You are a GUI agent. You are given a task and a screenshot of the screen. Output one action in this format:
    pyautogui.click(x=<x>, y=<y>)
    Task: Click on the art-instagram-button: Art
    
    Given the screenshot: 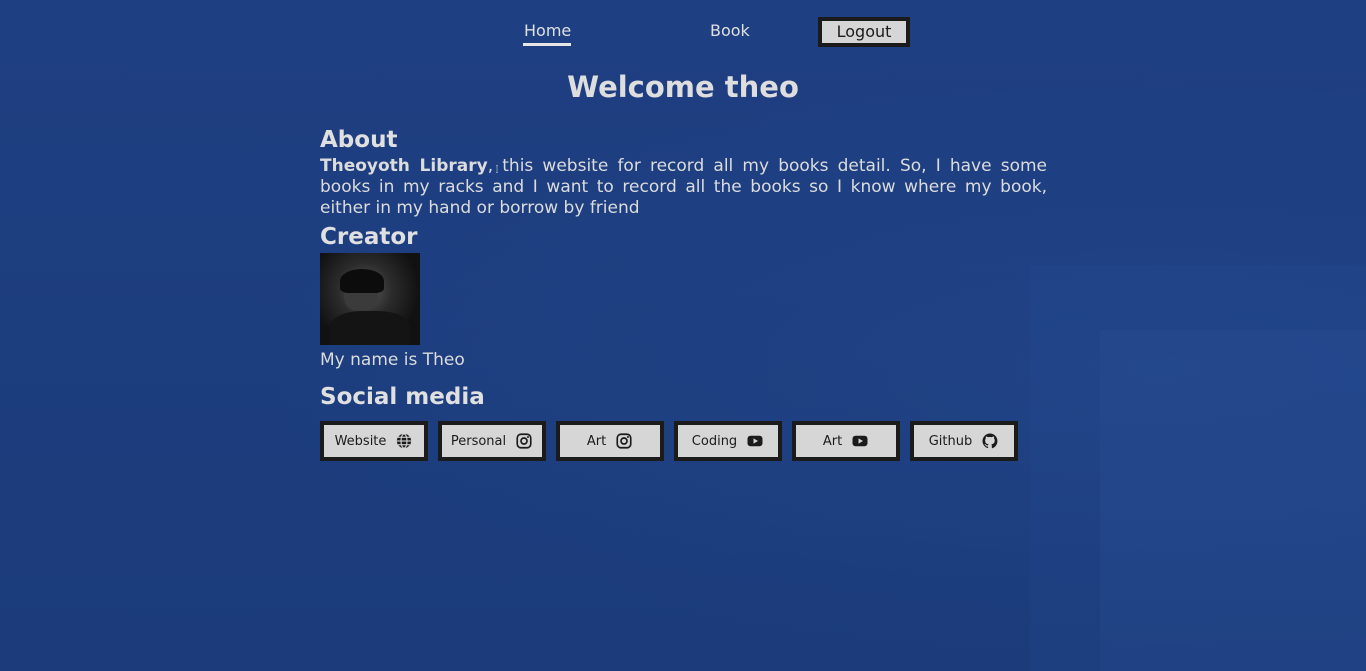 What is the action you would take?
    pyautogui.click(x=610, y=441)
    